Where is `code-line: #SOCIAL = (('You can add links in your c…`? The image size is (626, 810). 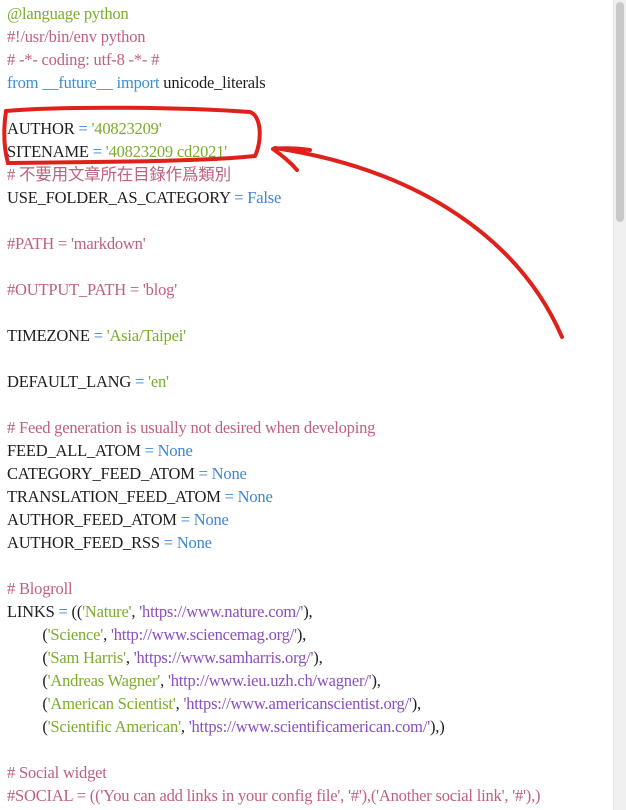 code-line: #SOCIAL = (('You can add links in your c… is located at coordinates (274, 795).